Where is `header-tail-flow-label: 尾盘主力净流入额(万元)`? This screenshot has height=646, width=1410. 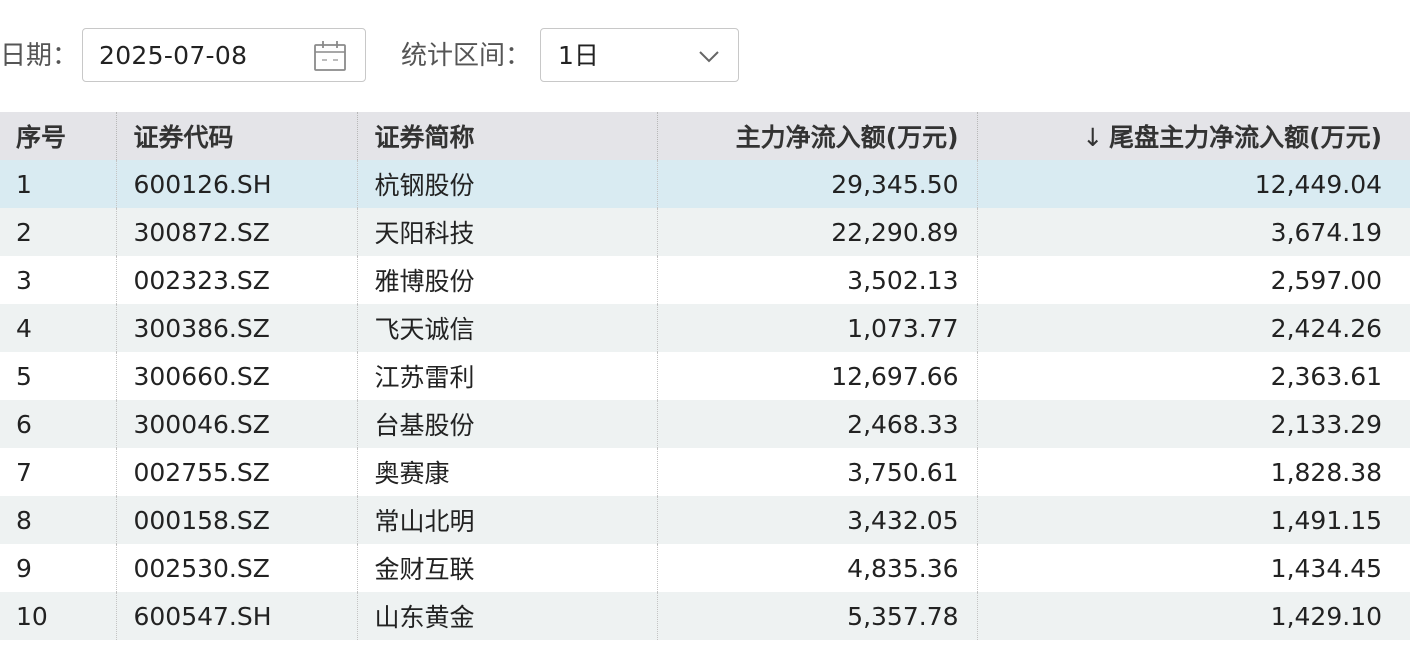 header-tail-flow-label: 尾盘主力净流入额(万元) is located at coordinates (1245, 137).